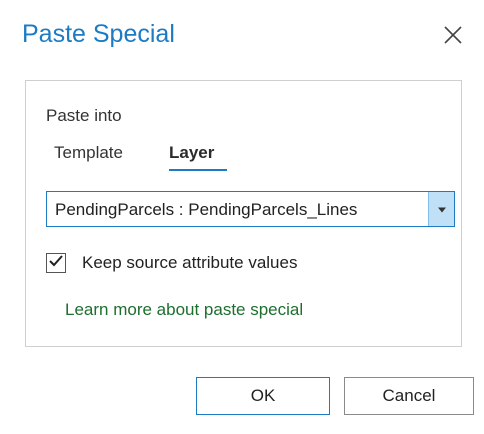 This screenshot has height=434, width=484. I want to click on checkmark-icon, so click(56, 263).